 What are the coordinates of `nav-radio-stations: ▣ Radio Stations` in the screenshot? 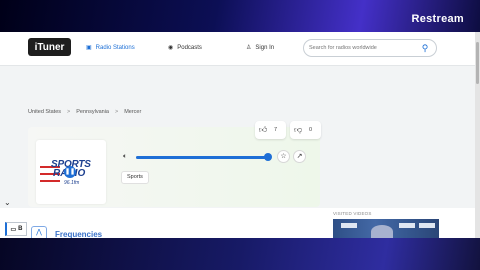 It's located at (110, 48).